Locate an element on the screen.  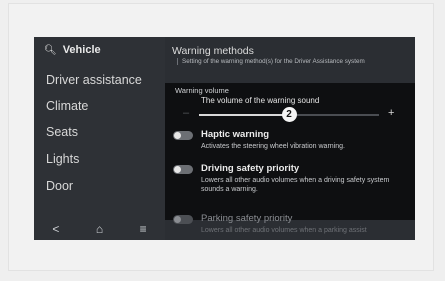
sidebar-search: 🔍︎ Vehicle is located at coordinates (72, 50).